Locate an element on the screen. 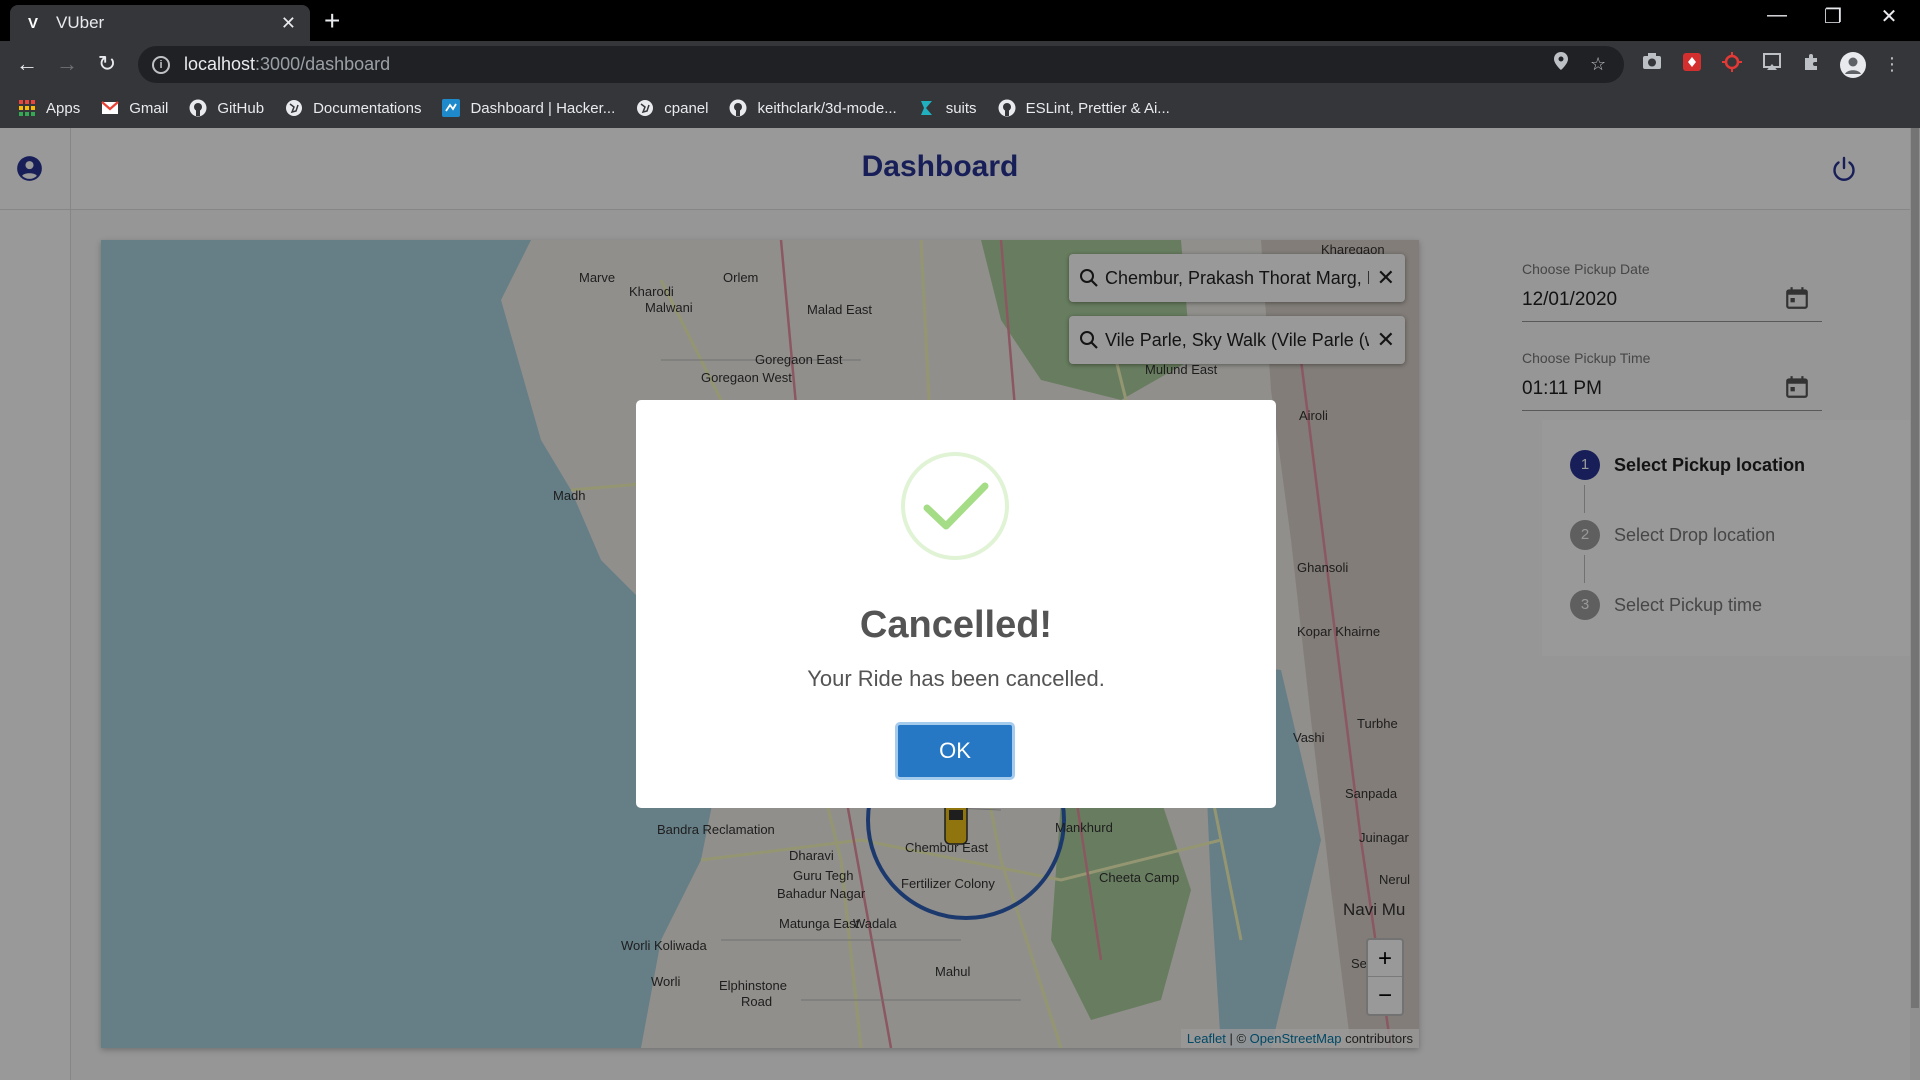 This screenshot has width=1920, height=1080. minimize-button: — is located at coordinates (1777, 15).